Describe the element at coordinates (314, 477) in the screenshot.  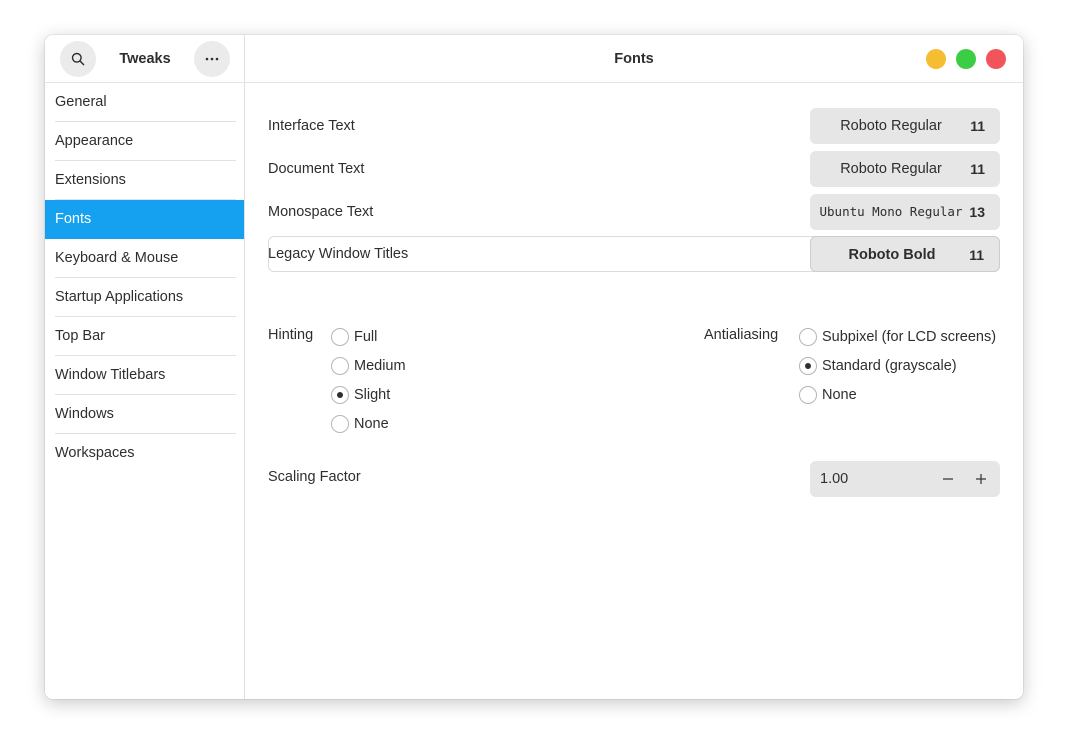
I see `scaling-factor-label: Scaling Factor` at that location.